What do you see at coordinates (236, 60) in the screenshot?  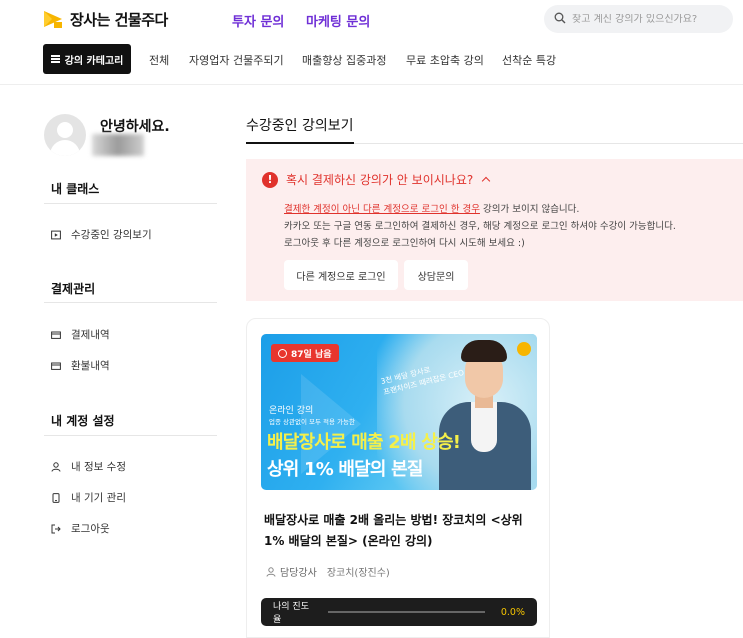 I see `nav-item-owner: 자영업자 건물주되기` at bounding box center [236, 60].